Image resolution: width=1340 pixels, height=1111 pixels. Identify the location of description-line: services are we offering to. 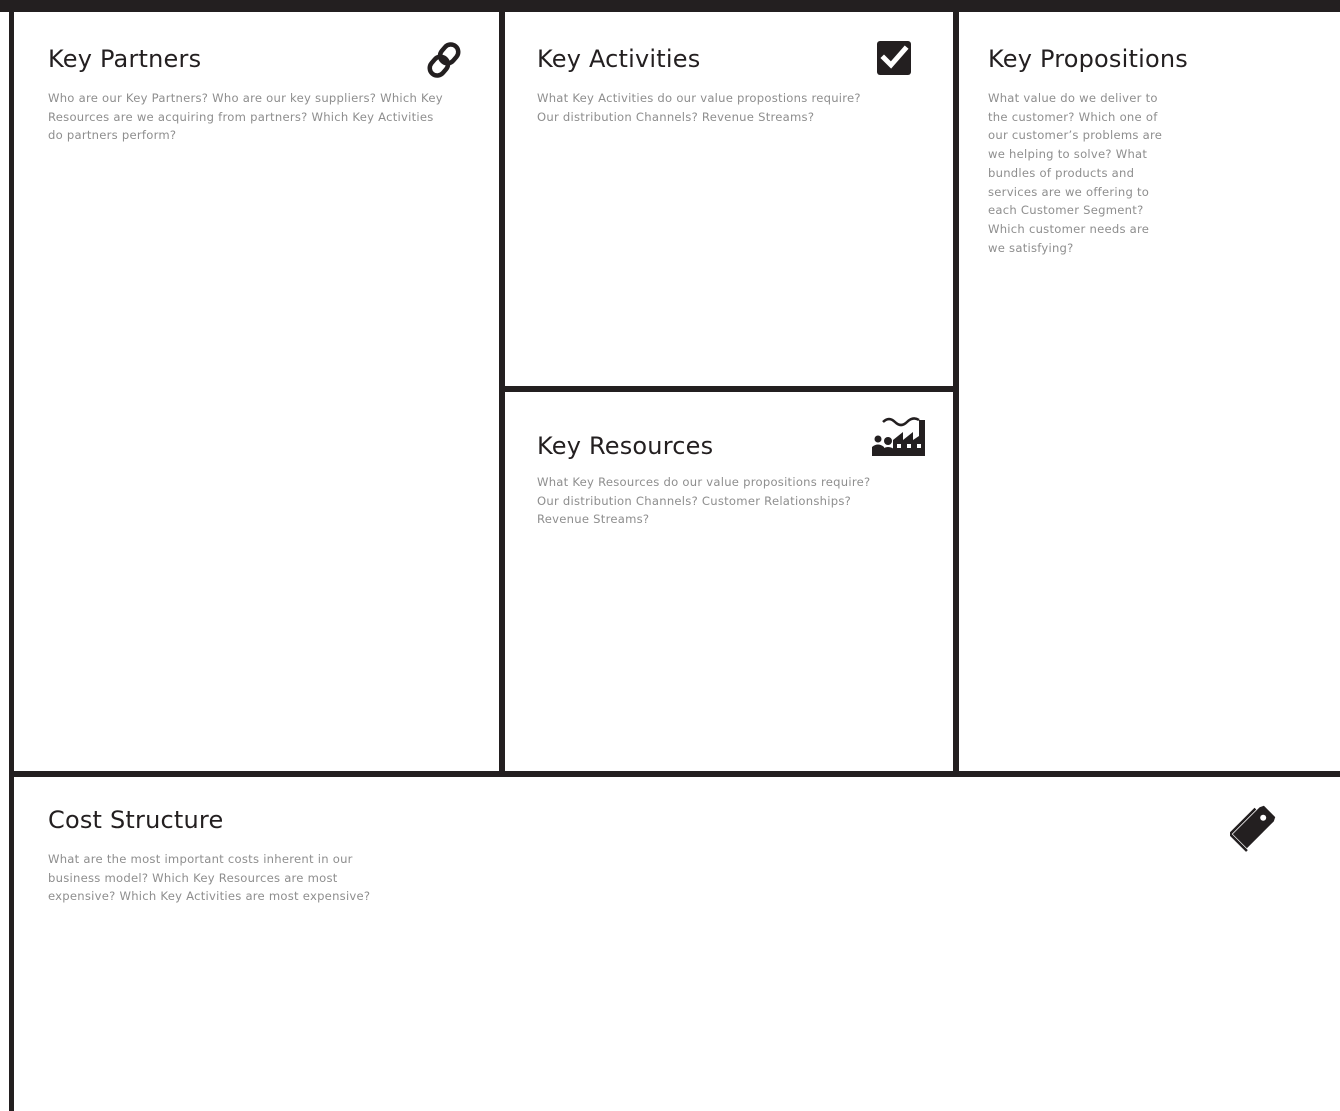
(1069, 191).